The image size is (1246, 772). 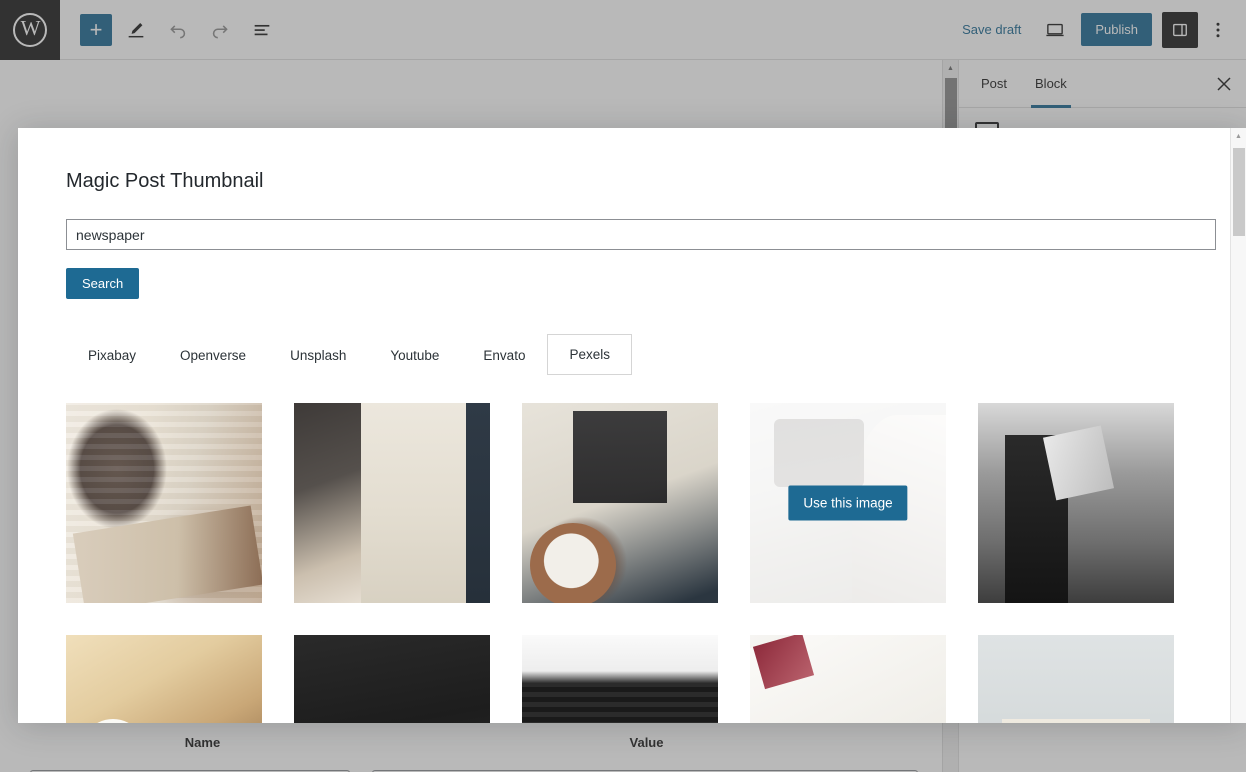 What do you see at coordinates (414, 355) in the screenshot?
I see `tab-youtube: Youtube` at bounding box center [414, 355].